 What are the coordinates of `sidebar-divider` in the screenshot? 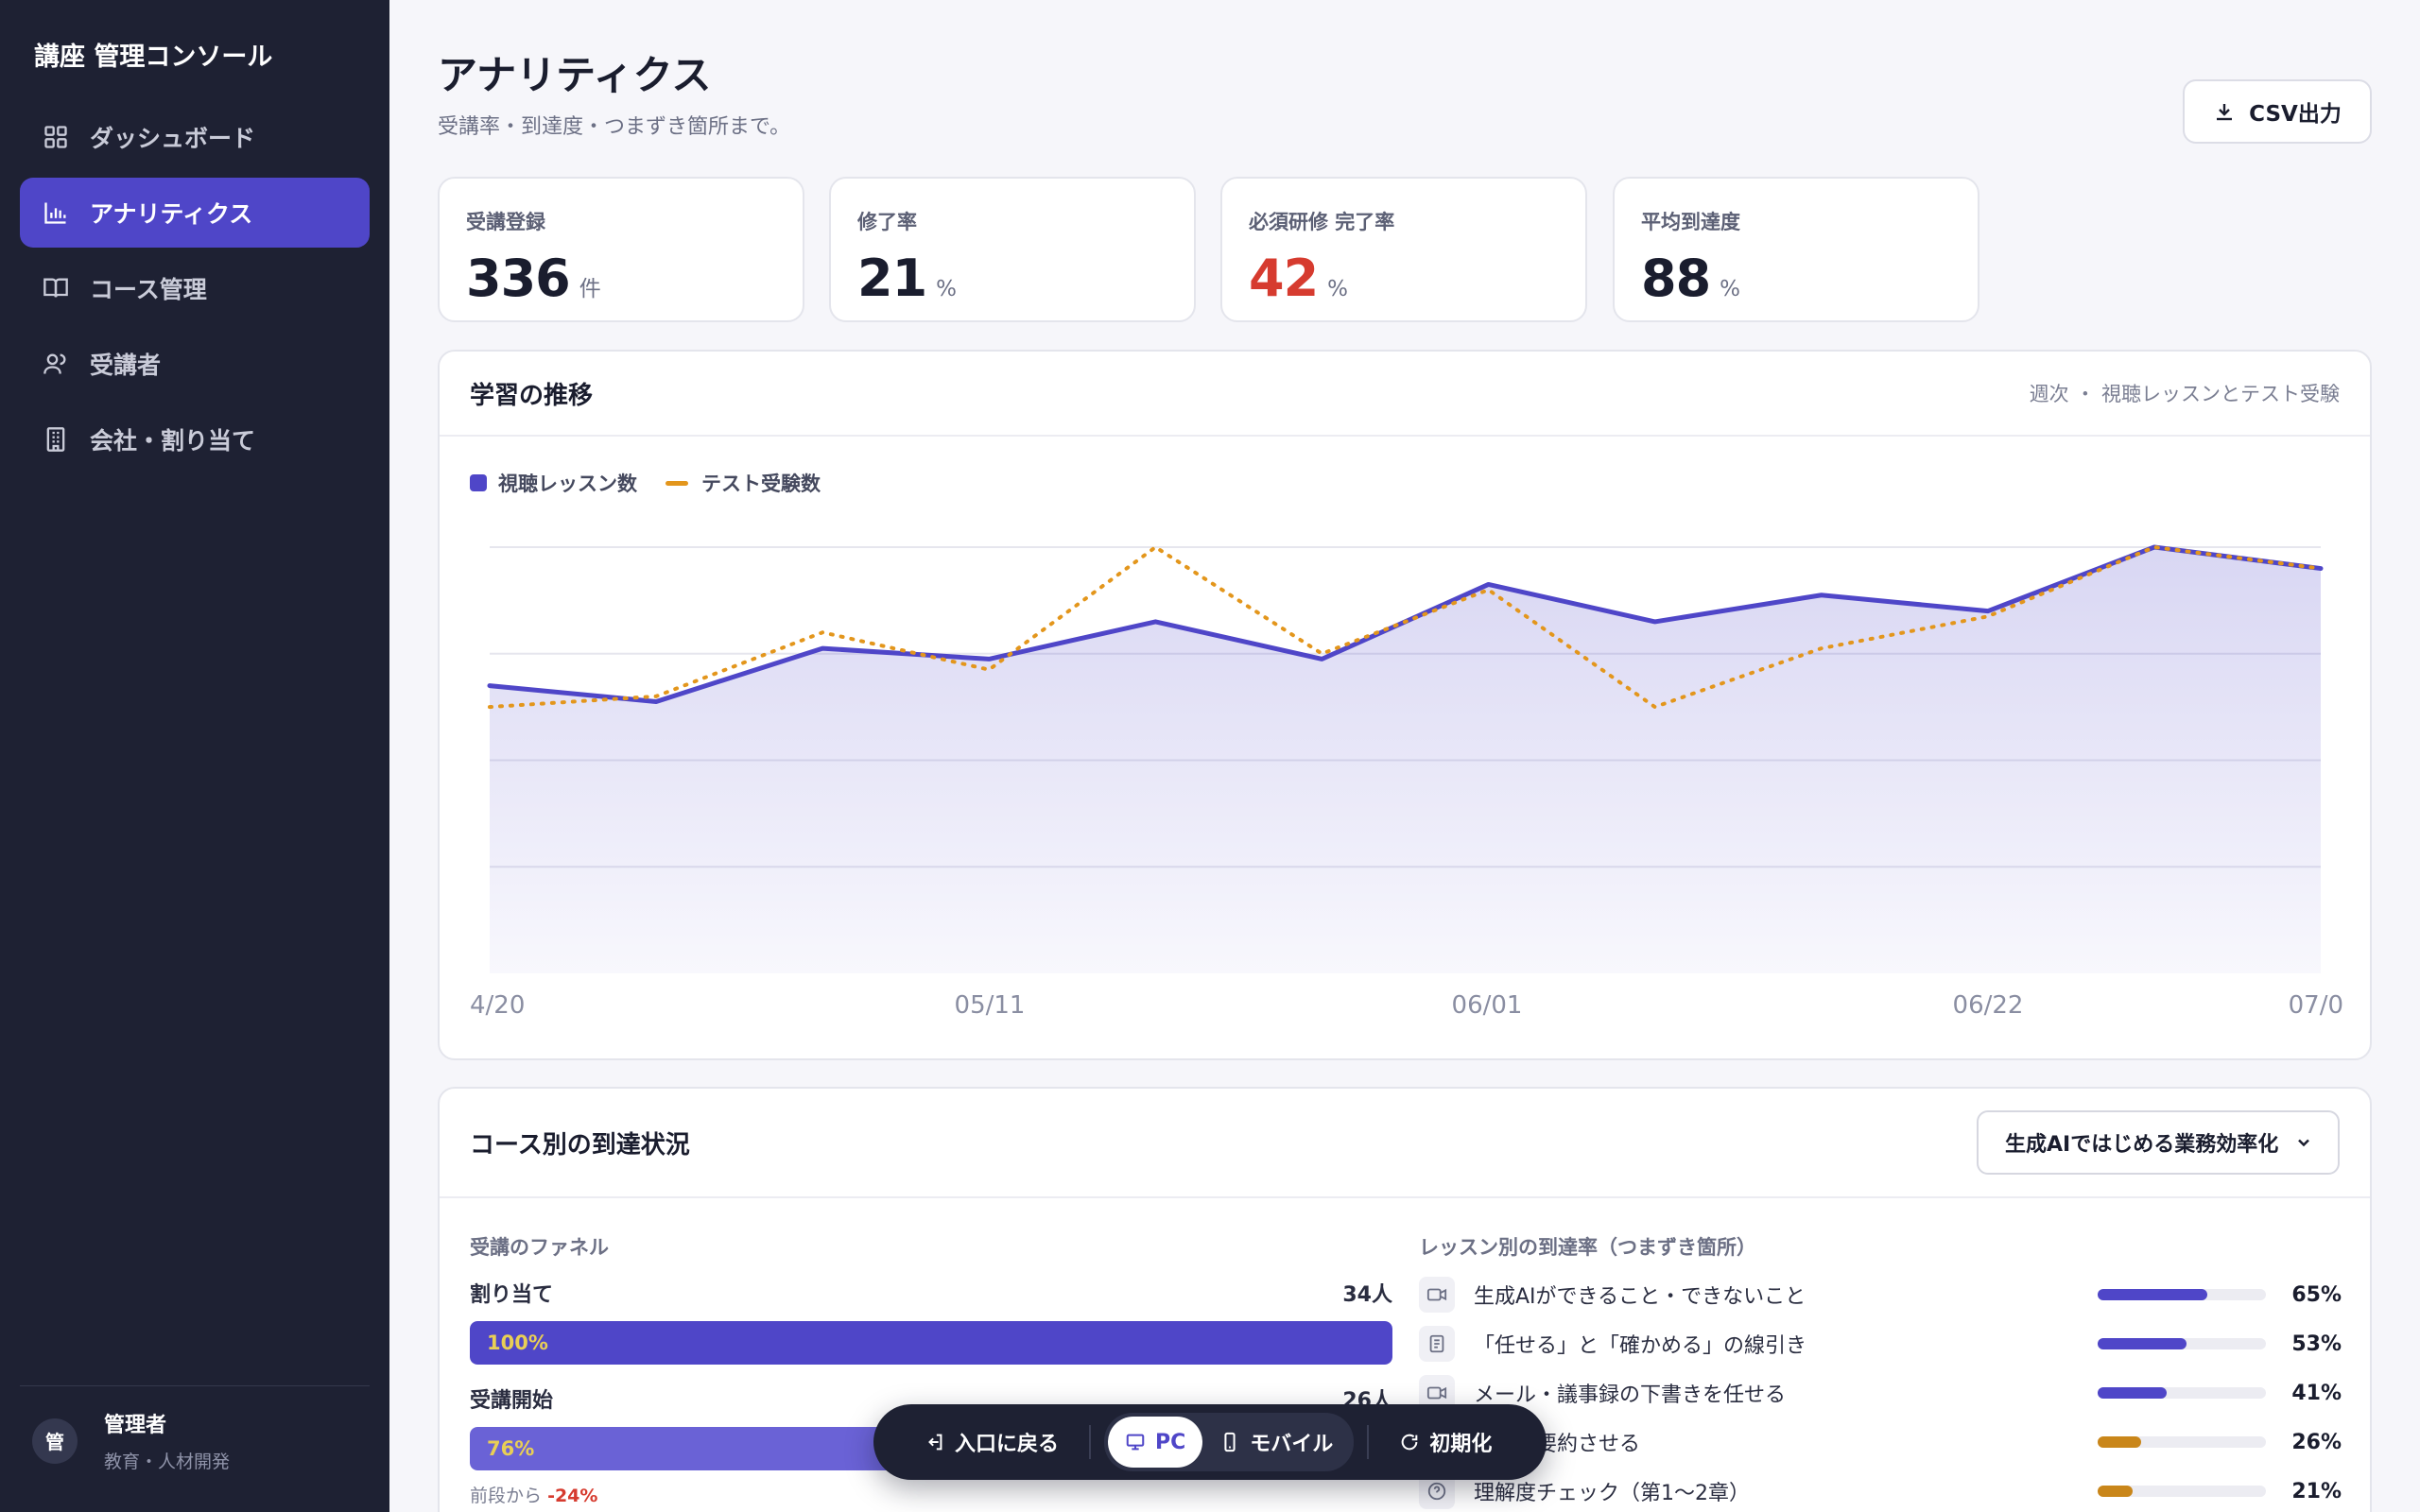 It's located at (195, 1385).